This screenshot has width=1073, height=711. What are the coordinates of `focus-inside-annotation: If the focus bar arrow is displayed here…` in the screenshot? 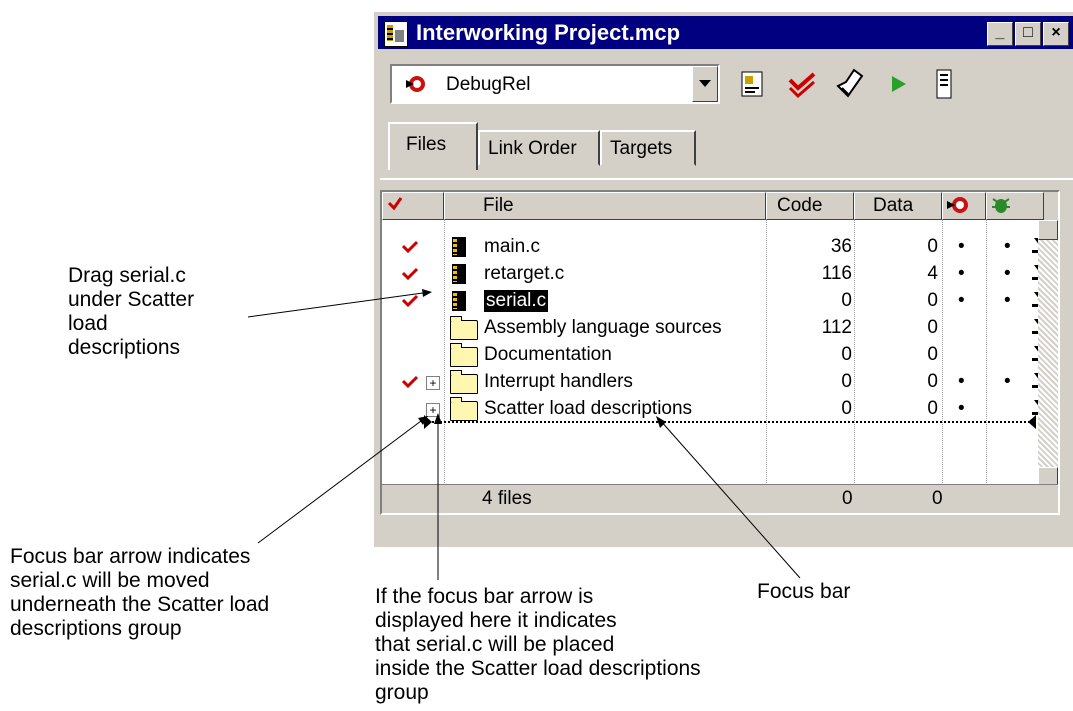 It's located at (538, 645).